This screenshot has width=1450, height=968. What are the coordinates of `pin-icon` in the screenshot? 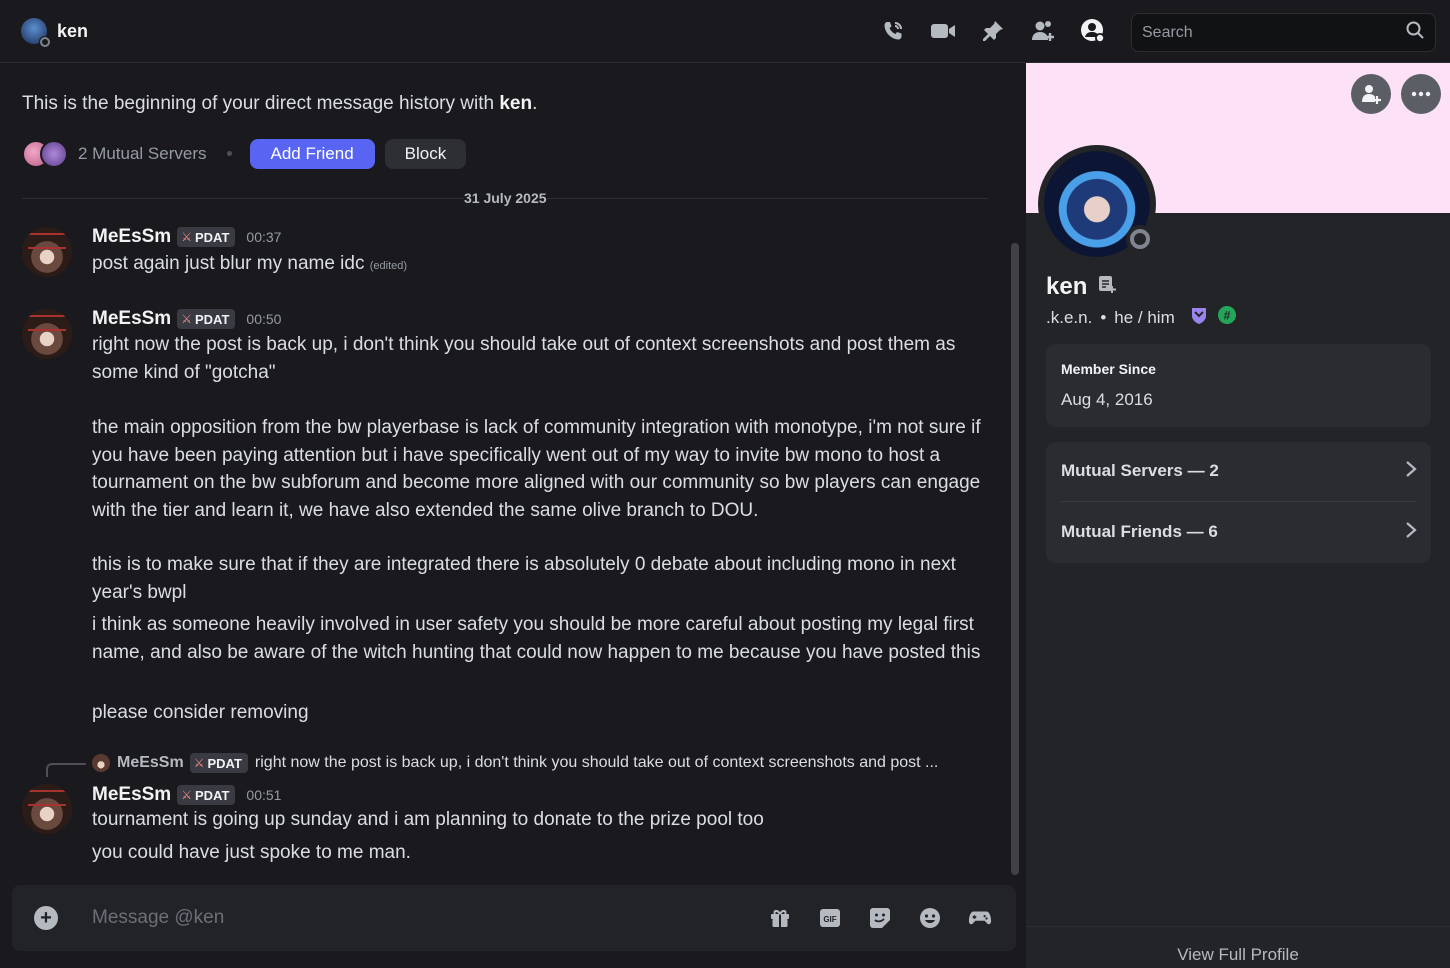 It's located at (993, 31).